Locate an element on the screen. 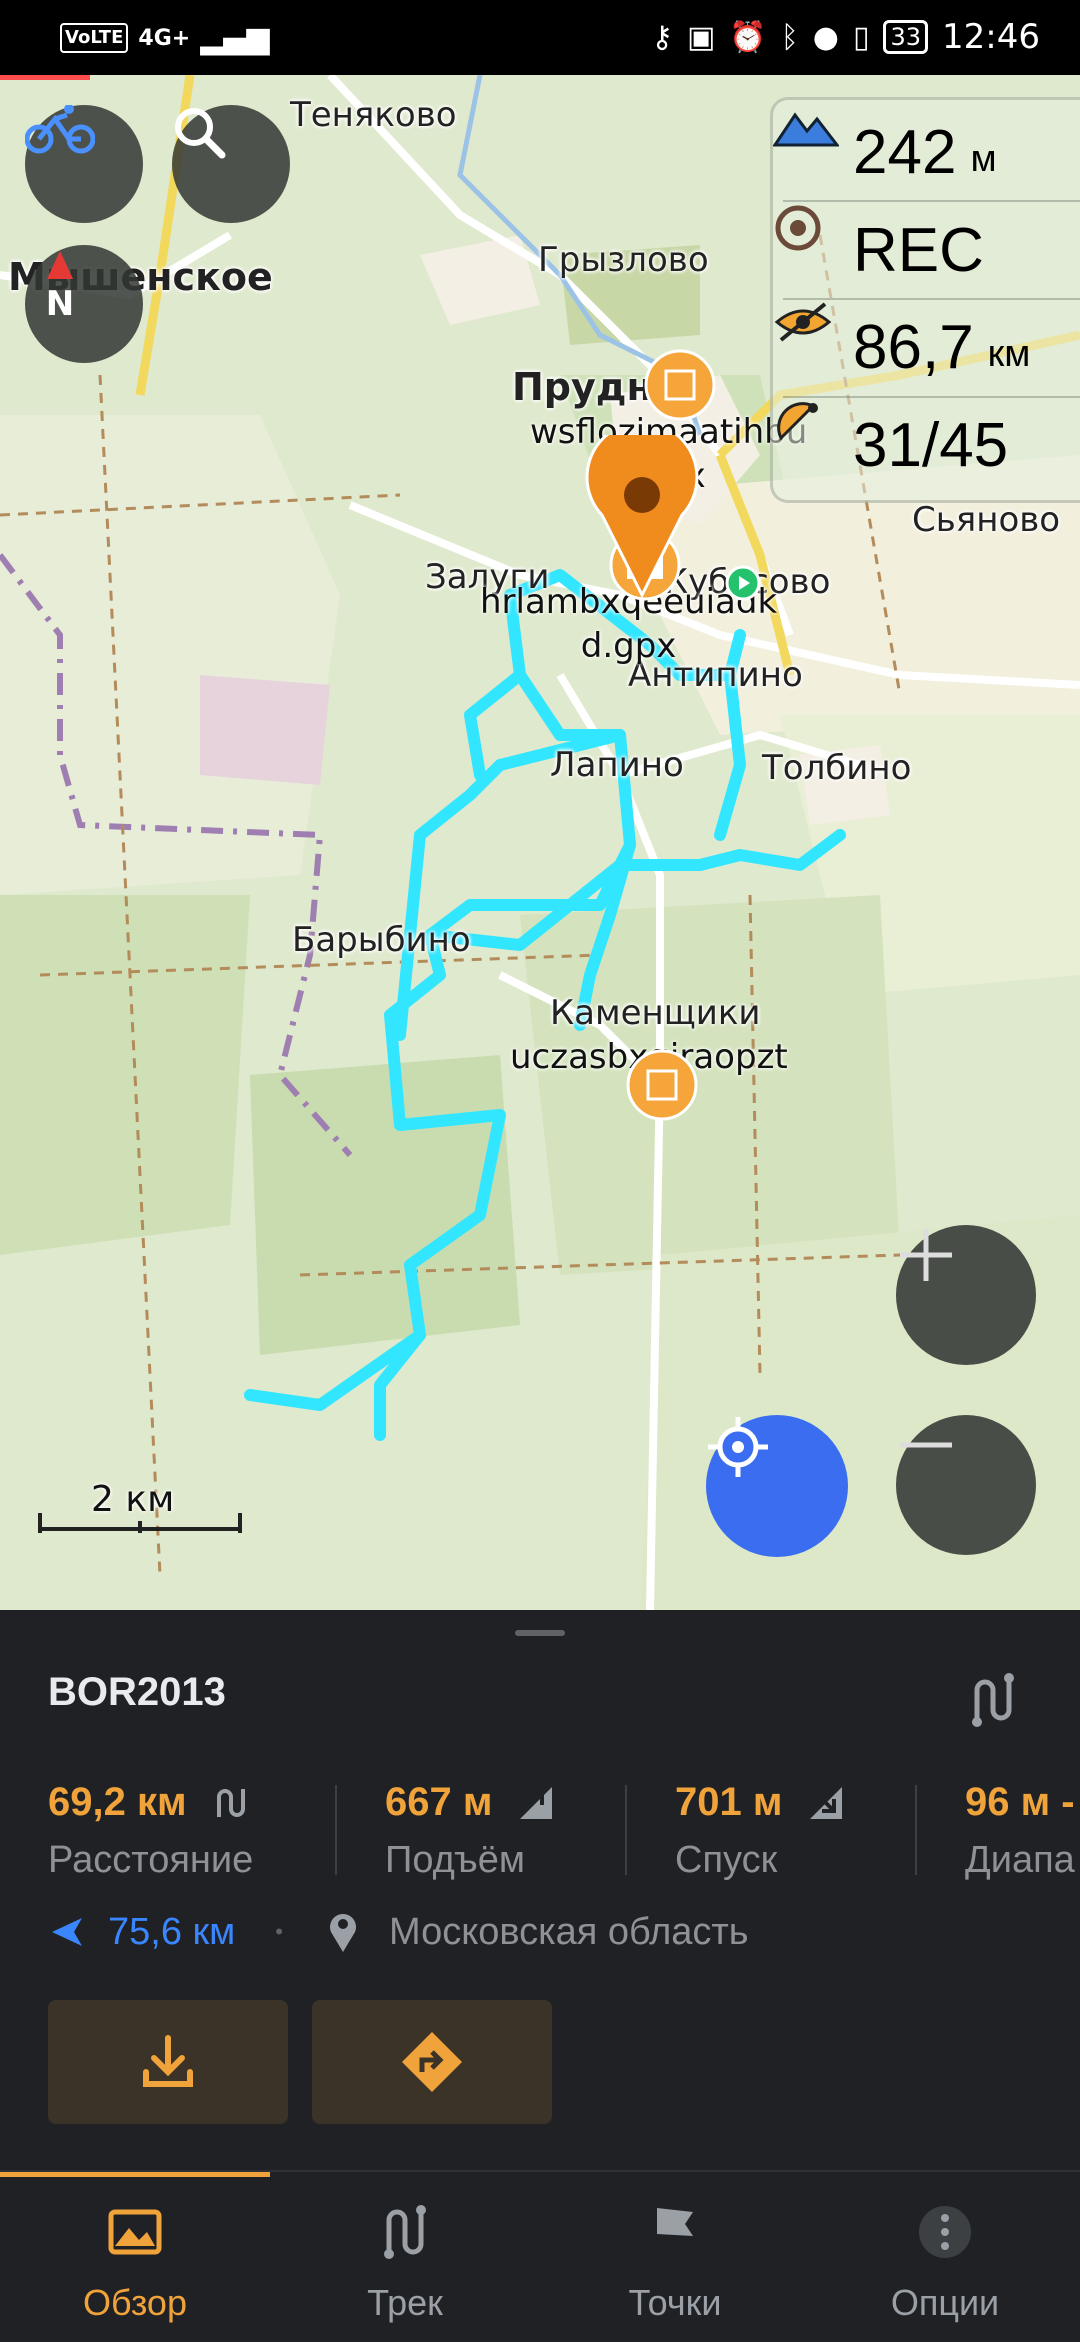  distance-widget: 86,7 км is located at coordinates (926, 347).